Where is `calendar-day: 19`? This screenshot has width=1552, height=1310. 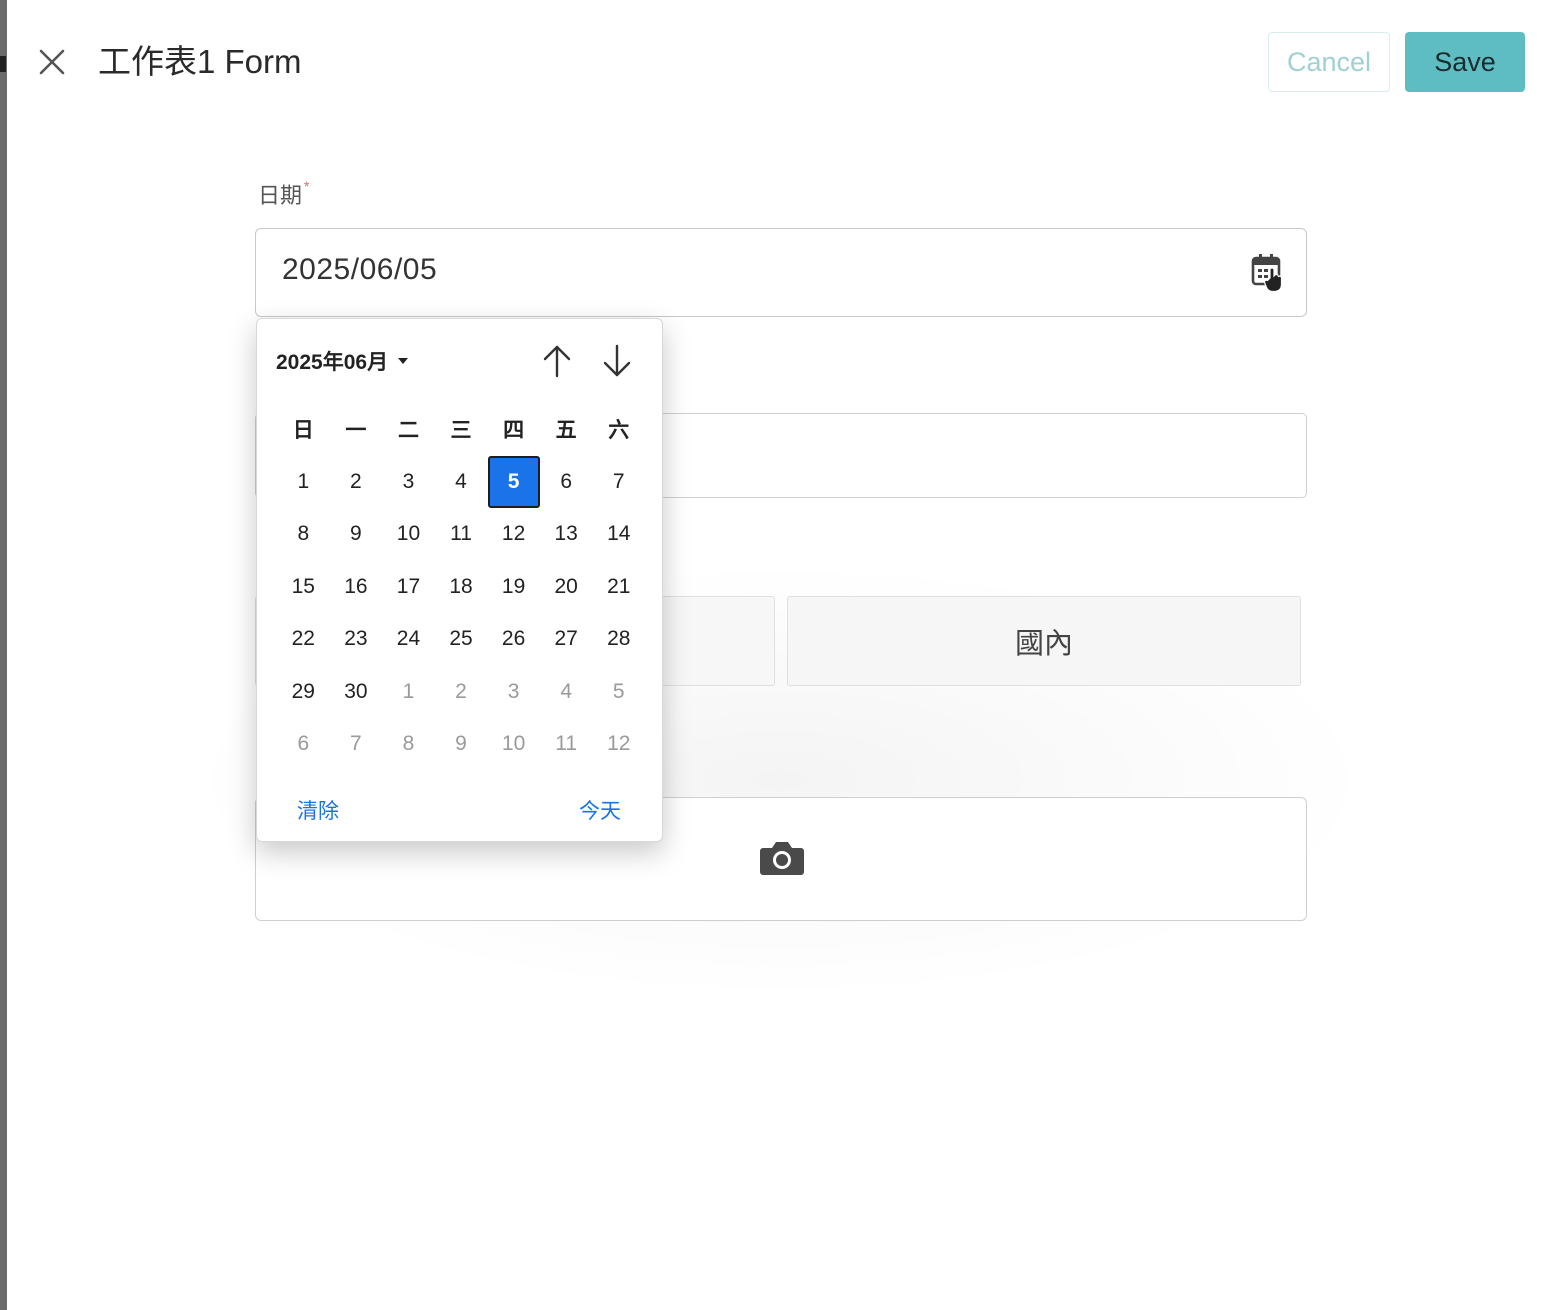 calendar-day: 19 is located at coordinates (513, 587).